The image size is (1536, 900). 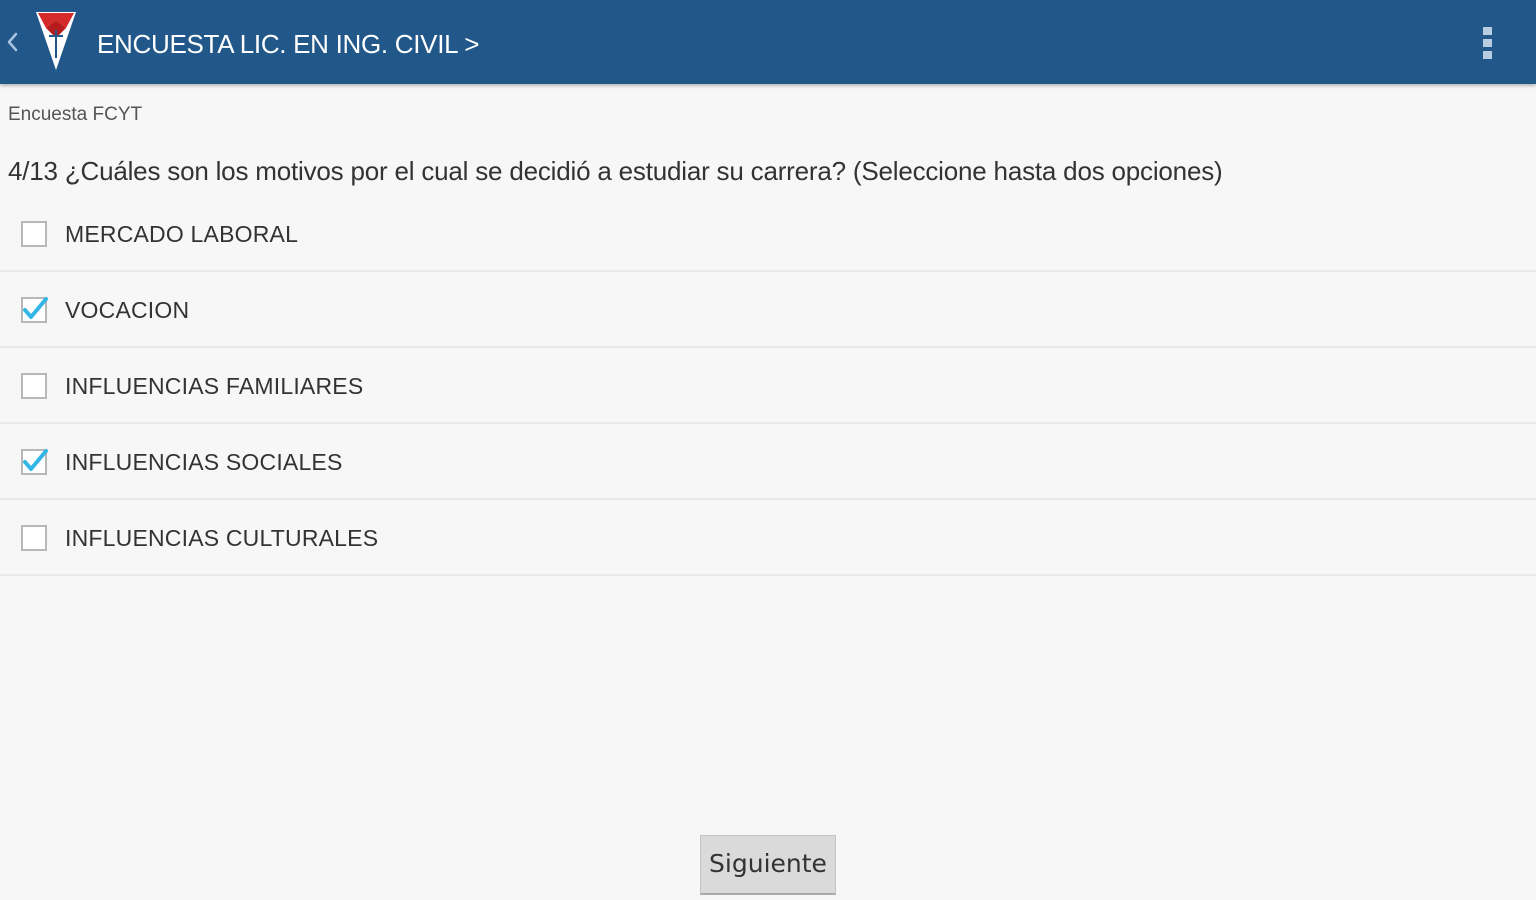 What do you see at coordinates (768, 865) in the screenshot?
I see `next-button: Siguiente` at bounding box center [768, 865].